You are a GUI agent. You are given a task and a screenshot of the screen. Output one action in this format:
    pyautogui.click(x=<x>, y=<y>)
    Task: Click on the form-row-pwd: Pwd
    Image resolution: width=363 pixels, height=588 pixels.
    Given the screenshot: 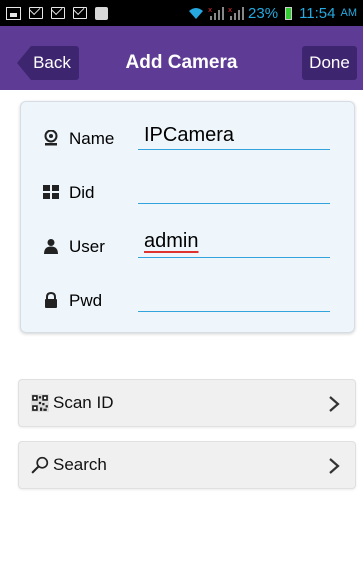 What is the action you would take?
    pyautogui.click(x=187, y=300)
    